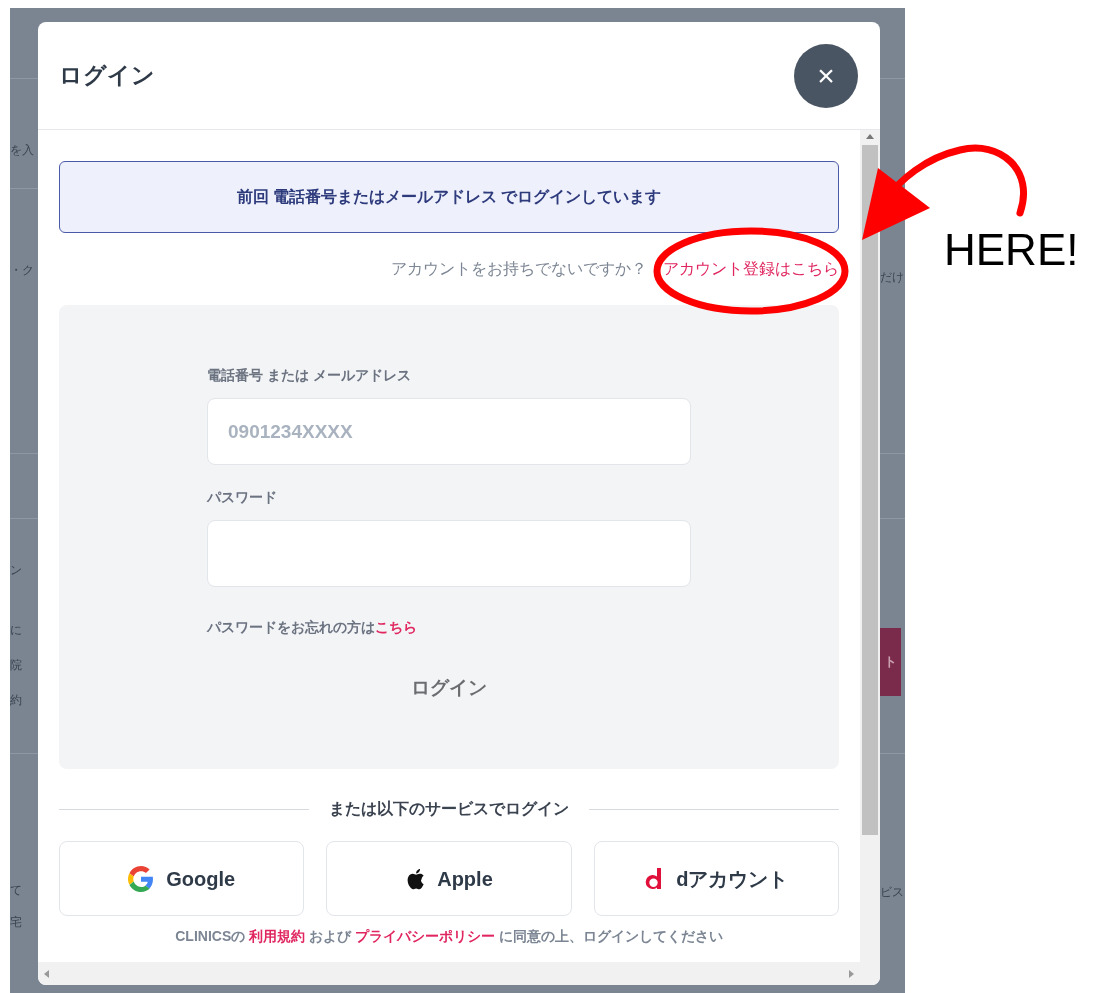 The width and height of the screenshot is (1094, 993). Describe the element at coordinates (415, 878) in the screenshot. I see `apple-logo-icon` at that location.